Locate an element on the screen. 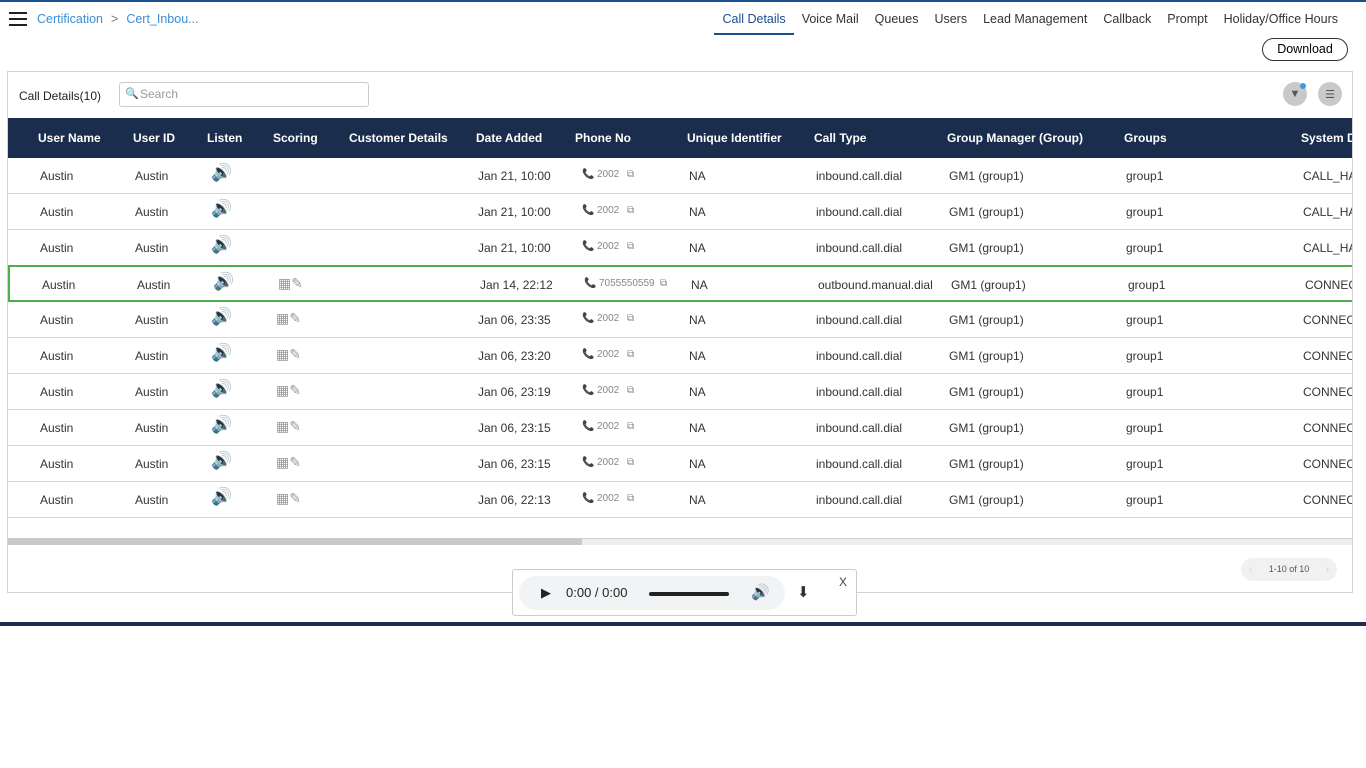 Image resolution: width=1366 pixels, height=768 pixels. date-added: Jan 14, 22:12 is located at coordinates (516, 285).